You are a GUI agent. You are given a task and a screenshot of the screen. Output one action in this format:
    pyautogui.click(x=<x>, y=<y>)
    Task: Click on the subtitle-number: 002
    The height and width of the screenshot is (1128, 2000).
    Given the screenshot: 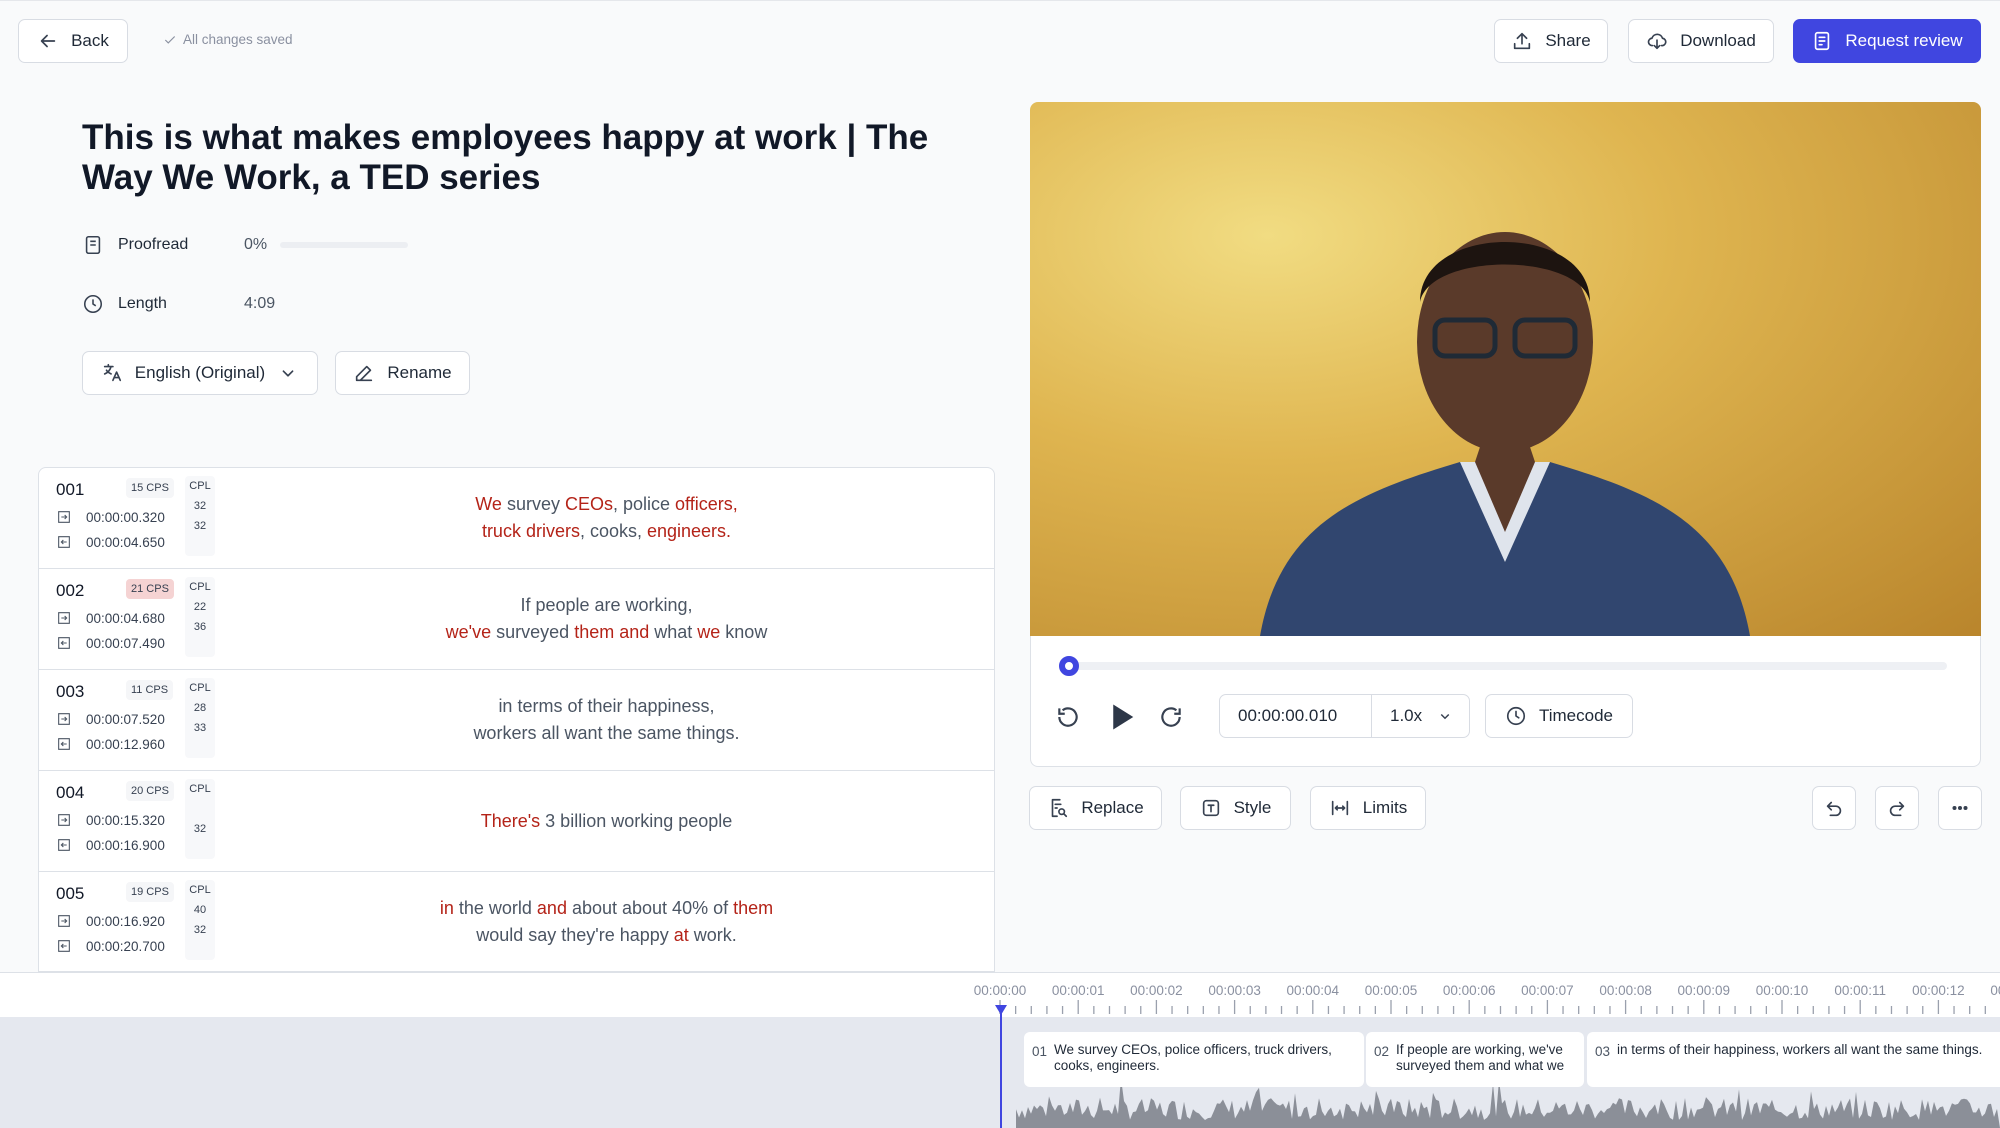 What is the action you would take?
    pyautogui.click(x=70, y=590)
    